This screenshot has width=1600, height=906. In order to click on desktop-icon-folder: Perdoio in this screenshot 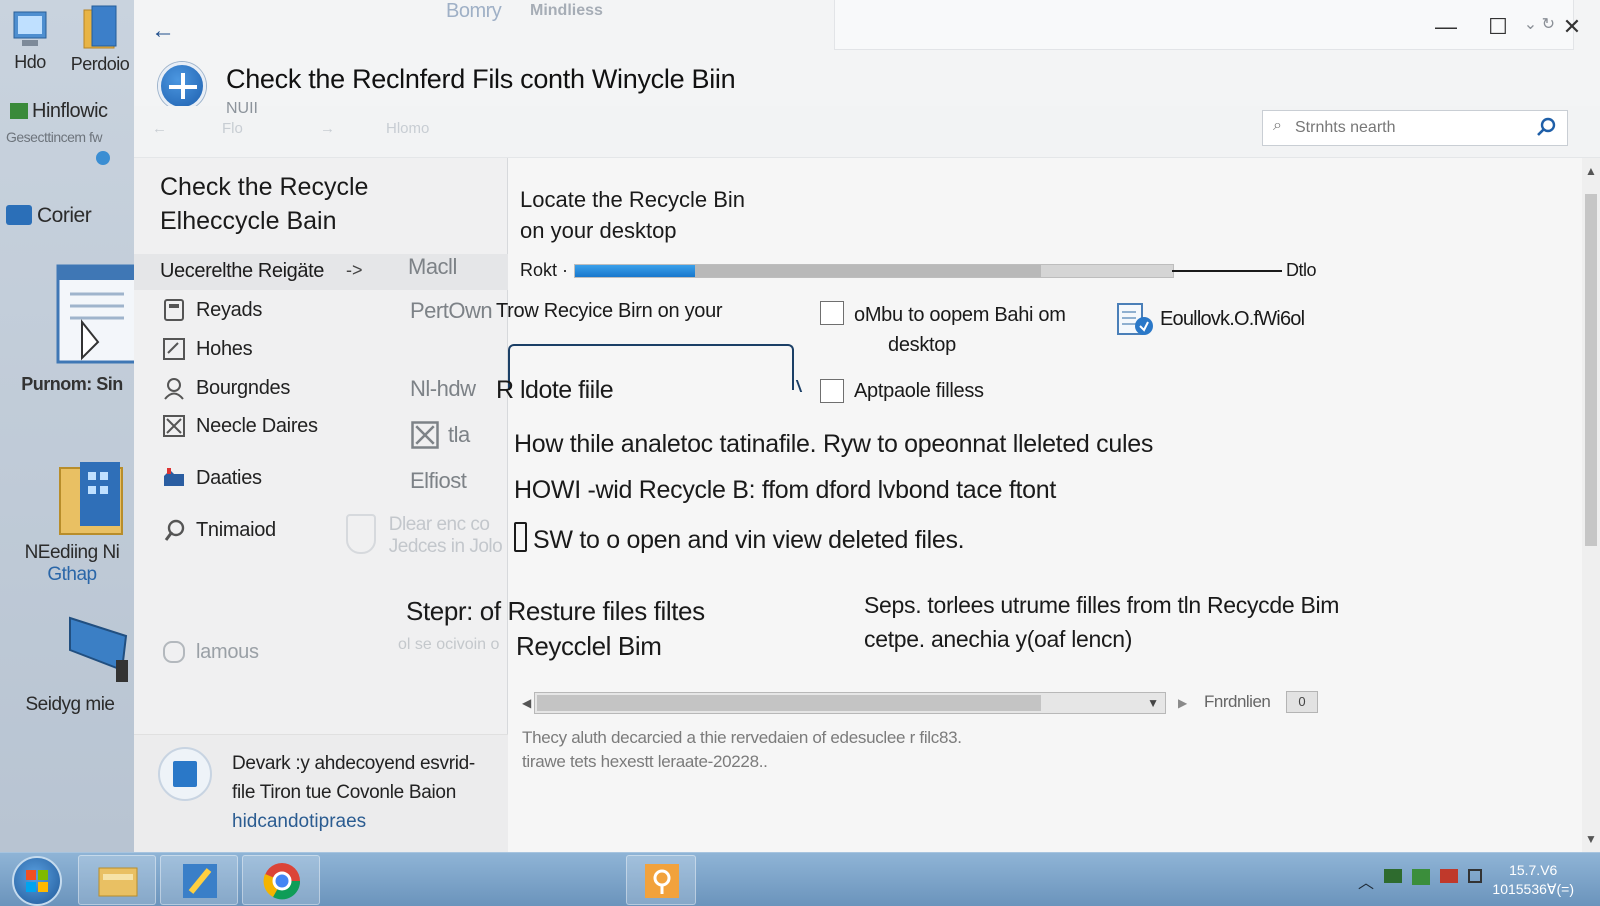, I will do `click(100, 39)`.